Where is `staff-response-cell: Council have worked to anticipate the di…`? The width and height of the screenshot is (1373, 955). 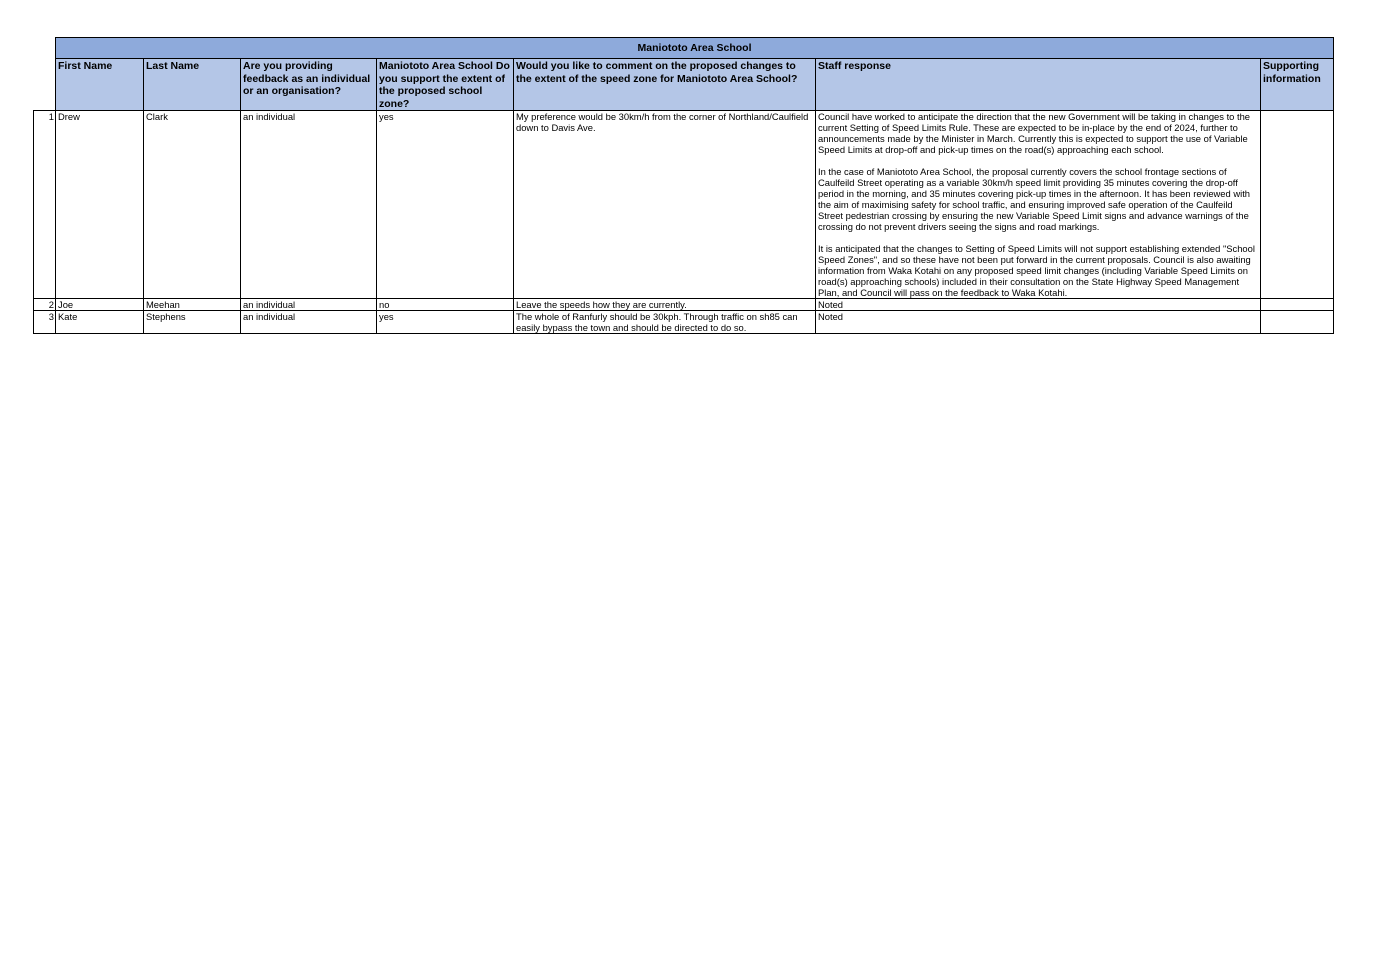
staff-response-cell: Council have worked to anticipate the di… is located at coordinates (1038, 204).